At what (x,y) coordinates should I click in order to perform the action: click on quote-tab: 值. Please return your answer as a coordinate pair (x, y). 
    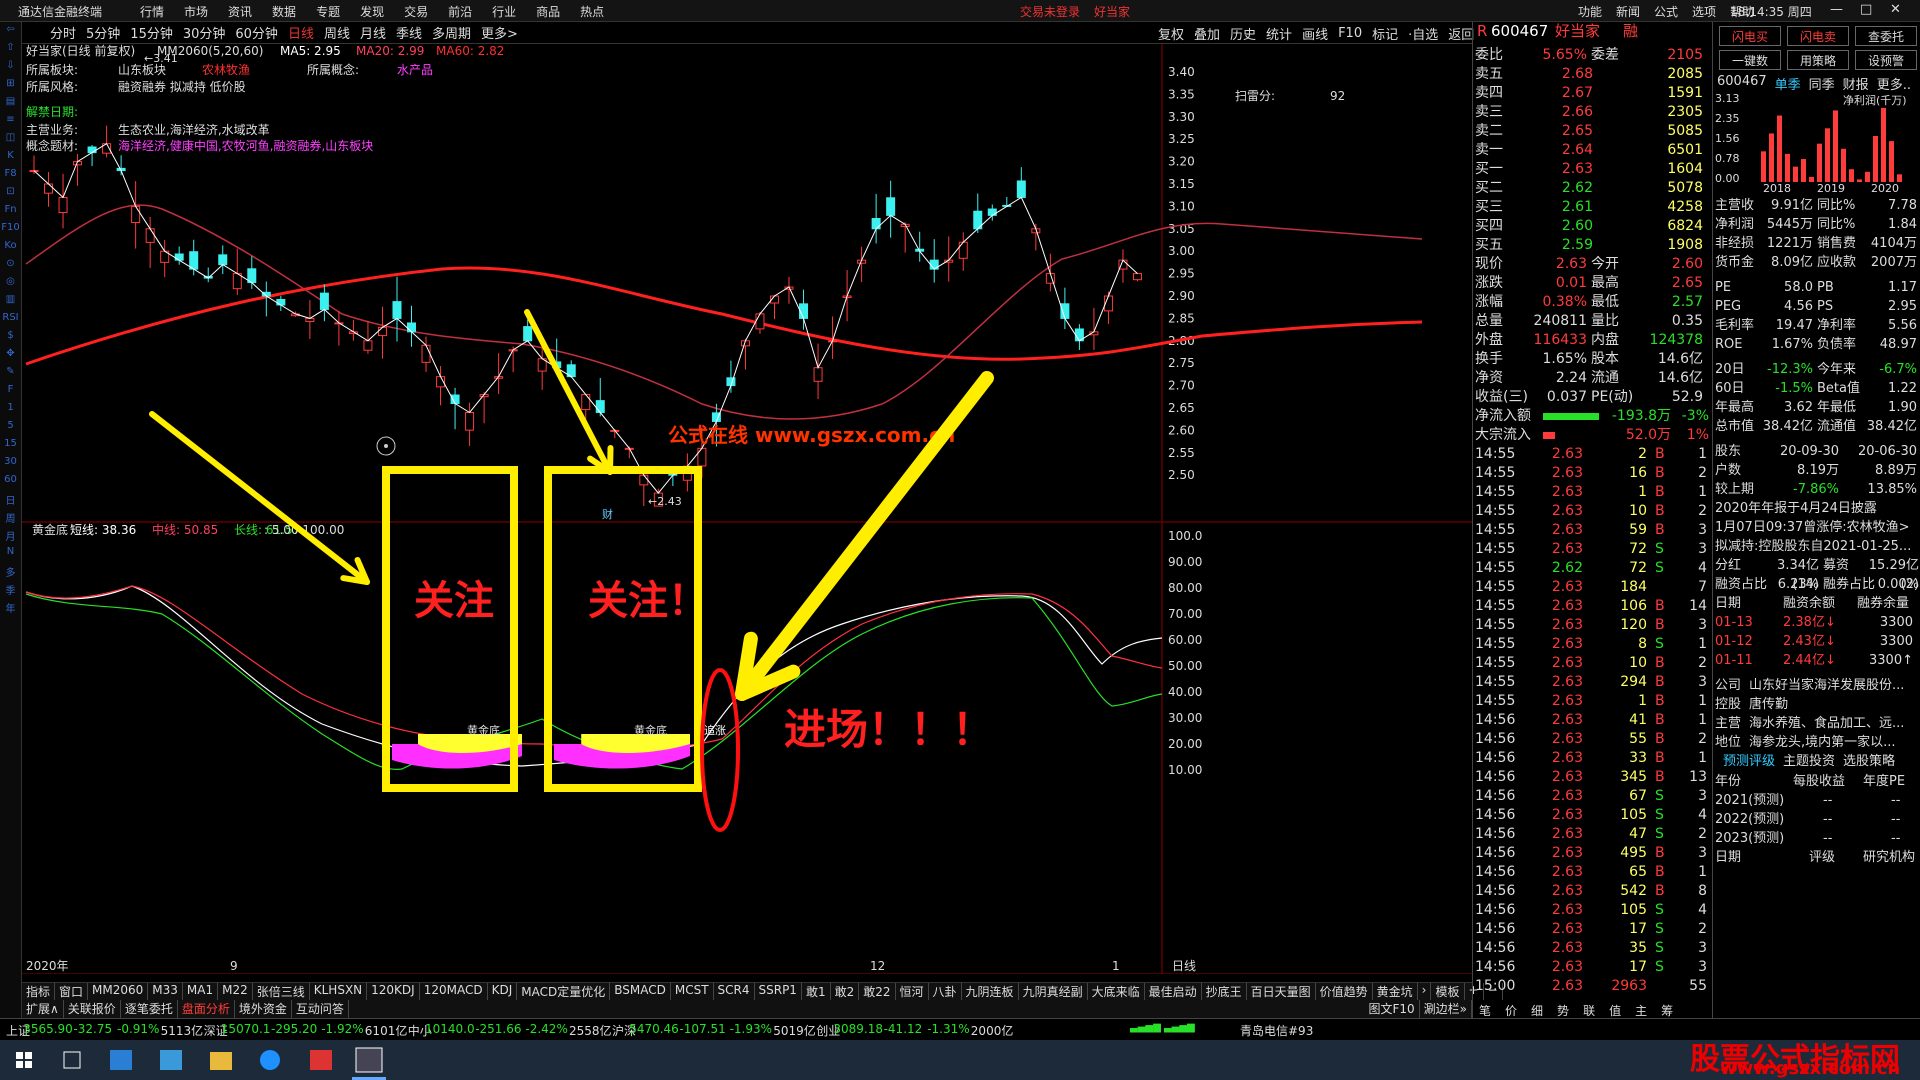
    Looking at the image, I should click on (1615, 1010).